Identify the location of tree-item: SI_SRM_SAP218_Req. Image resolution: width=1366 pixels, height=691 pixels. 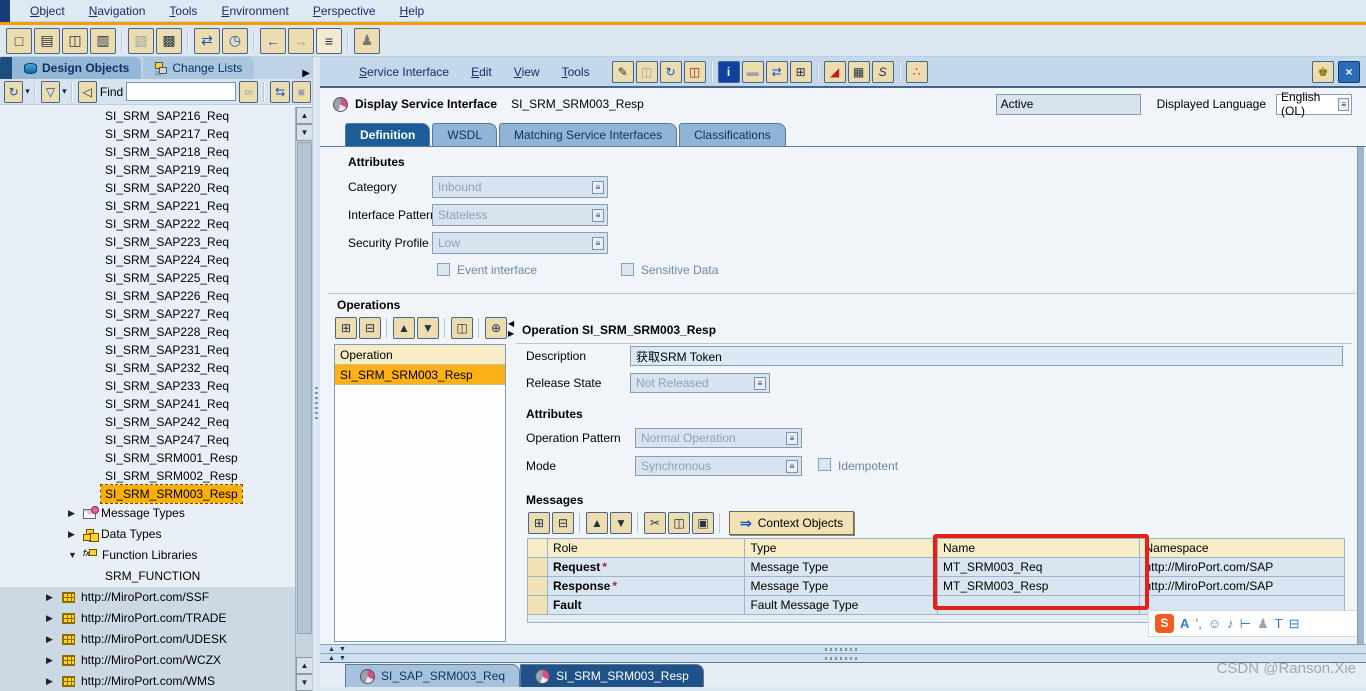
(147, 152).